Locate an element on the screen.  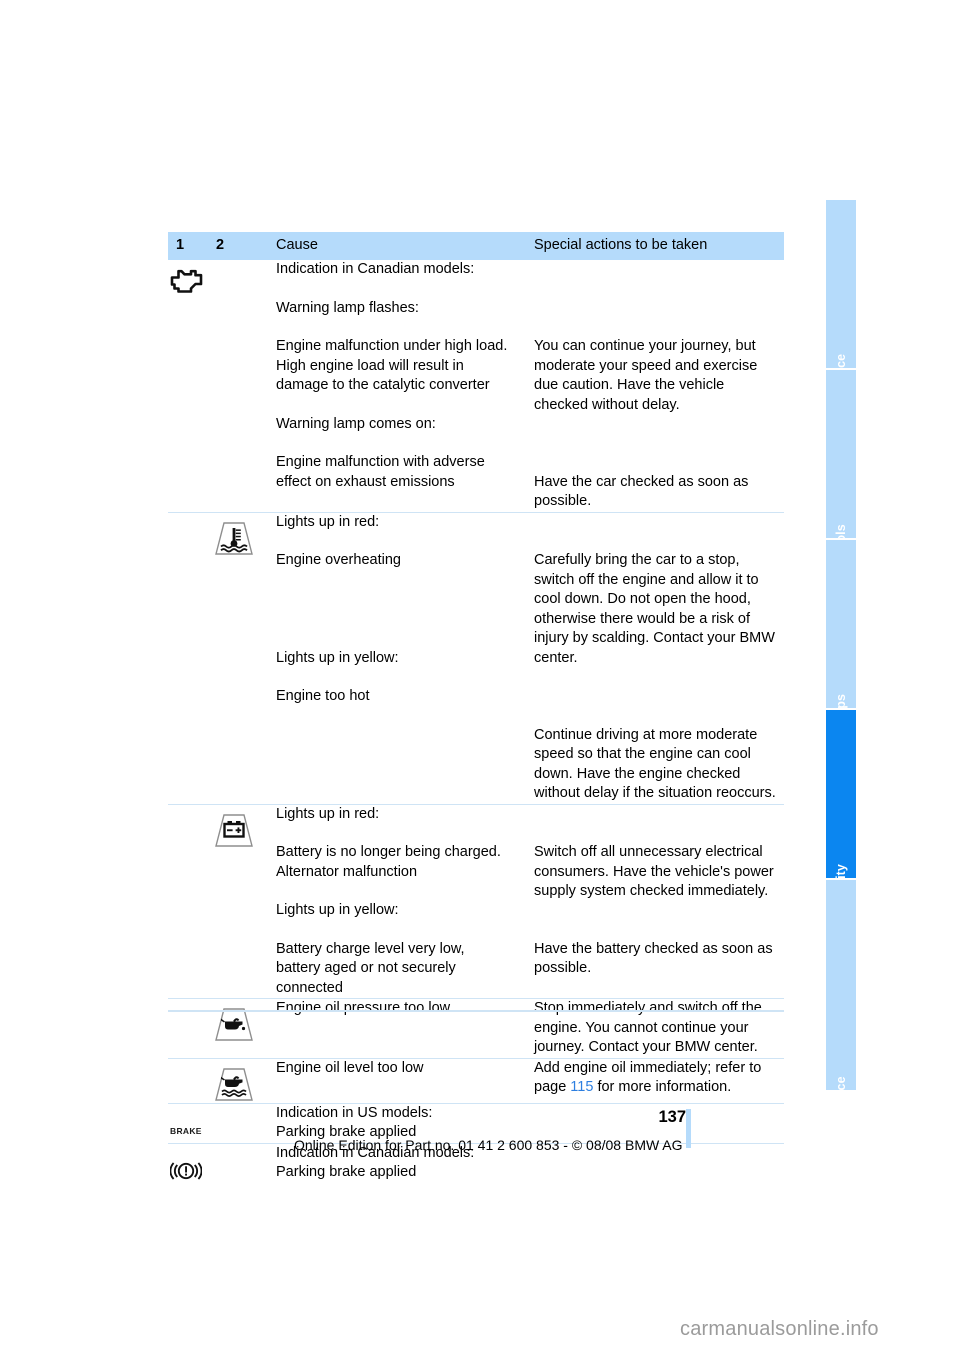
sidebar-tab-label: Reference is located at coordinates (841, 1083).